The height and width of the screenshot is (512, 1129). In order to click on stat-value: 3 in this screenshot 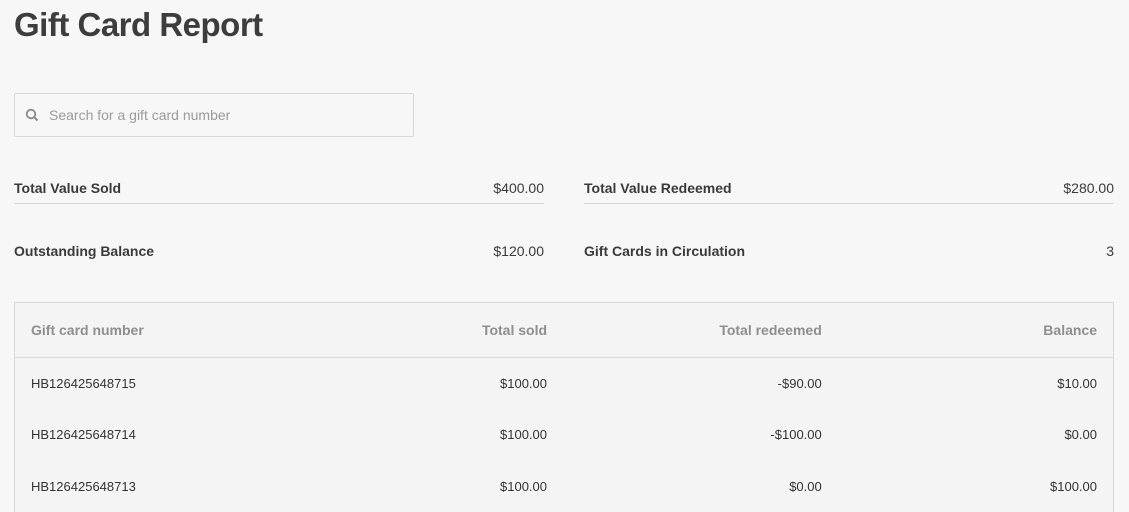, I will do `click(1110, 251)`.